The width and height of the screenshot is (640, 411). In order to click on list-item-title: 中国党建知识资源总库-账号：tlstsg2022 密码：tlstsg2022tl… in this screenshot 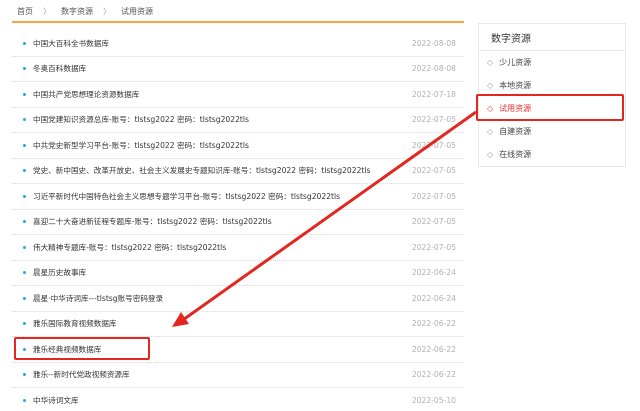, I will do `click(218, 119)`.